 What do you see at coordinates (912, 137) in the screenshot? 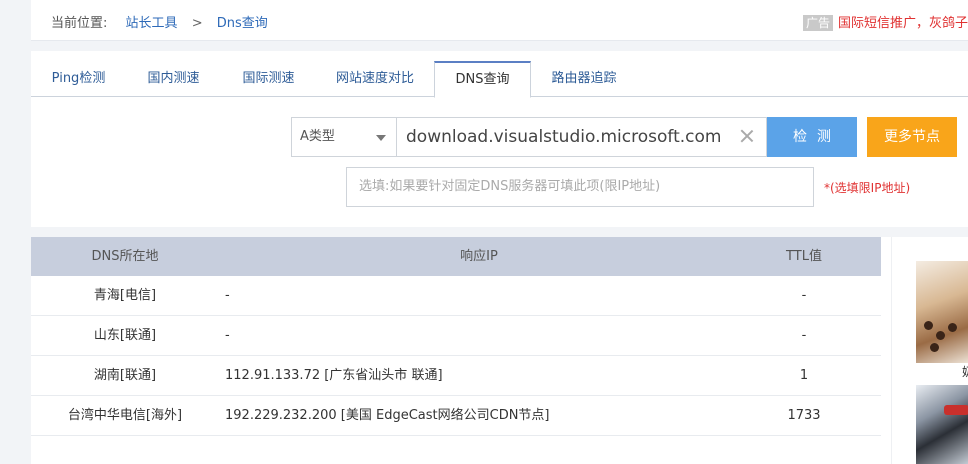
I see `more-nodes-button: 更多节点` at bounding box center [912, 137].